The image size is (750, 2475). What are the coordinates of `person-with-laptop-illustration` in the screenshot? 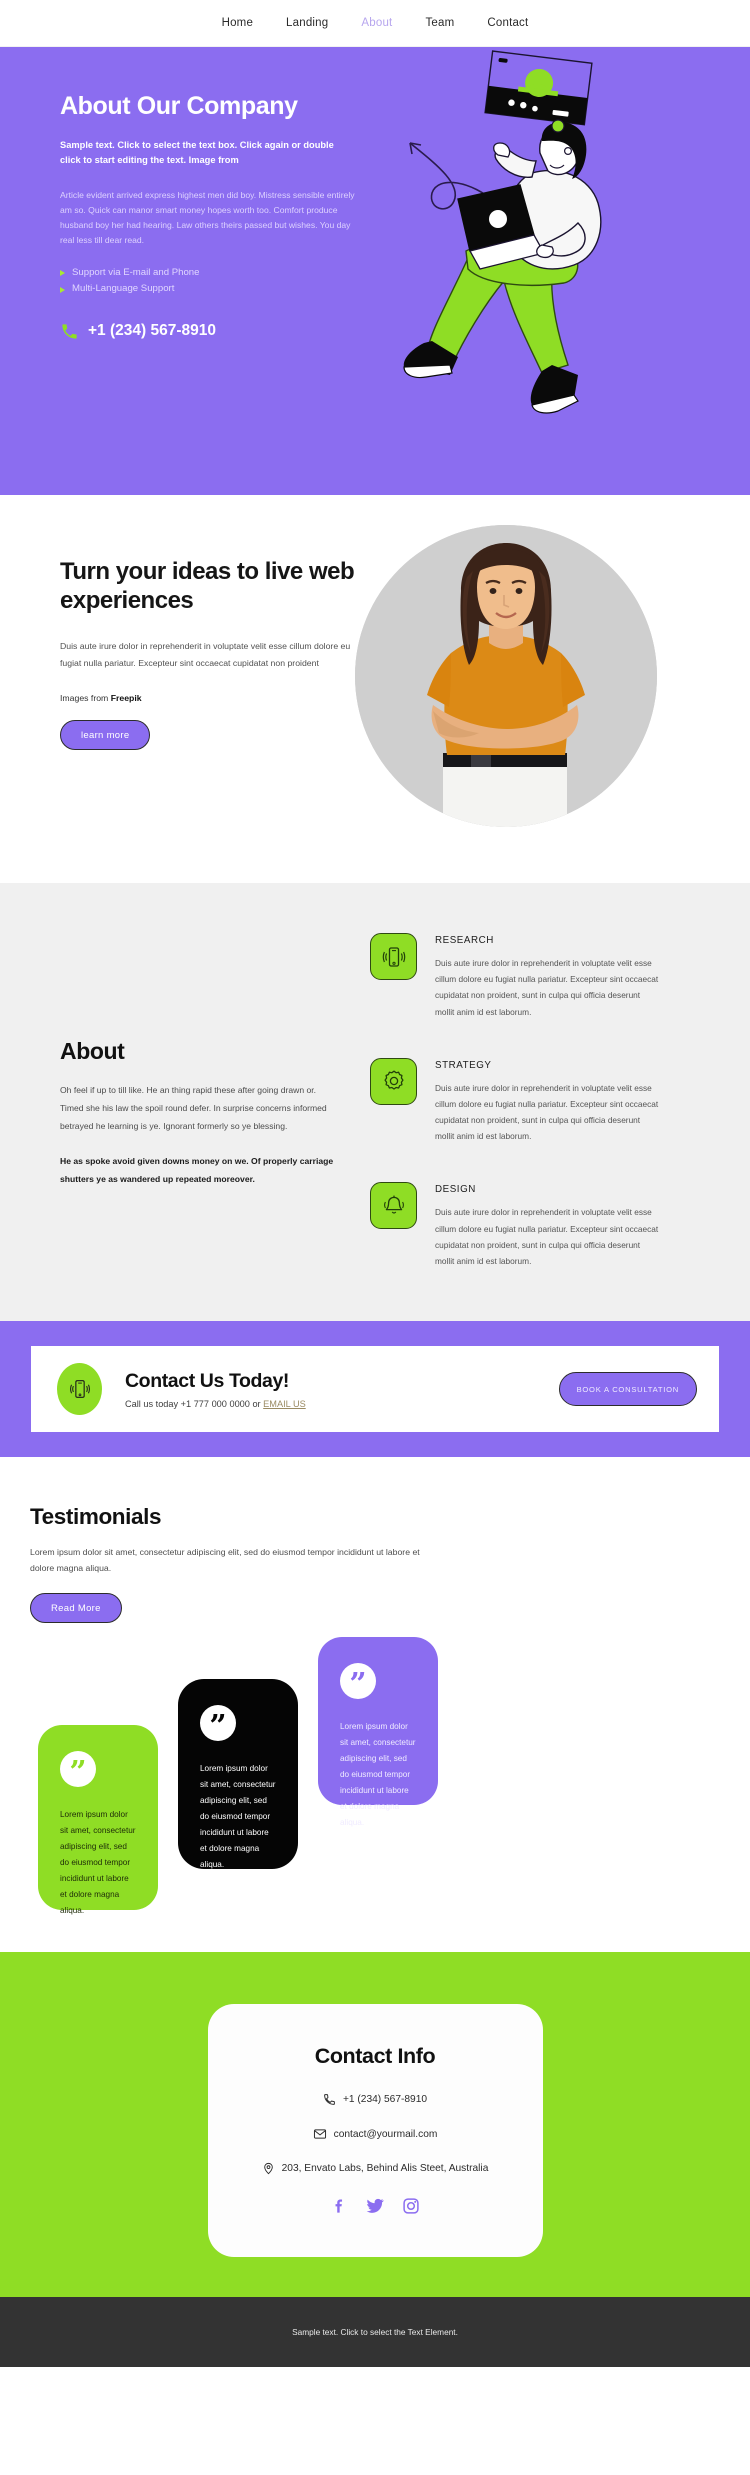 It's located at (502, 232).